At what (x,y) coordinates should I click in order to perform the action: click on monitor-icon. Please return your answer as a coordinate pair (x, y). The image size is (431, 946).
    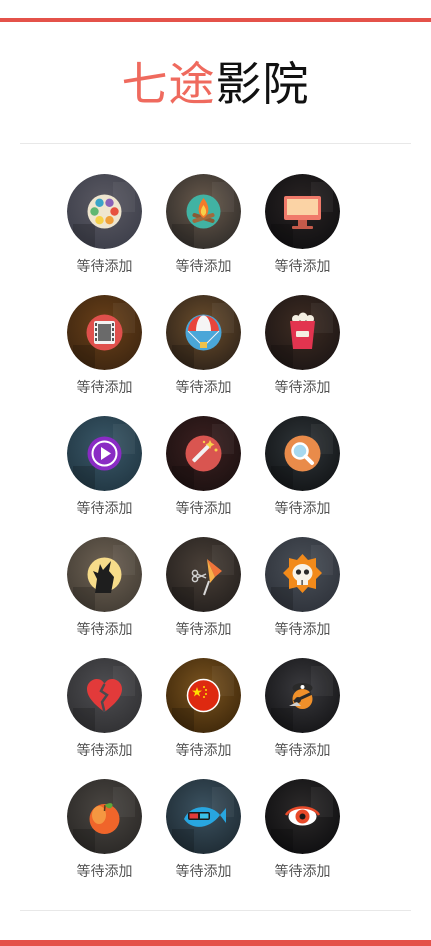
    Looking at the image, I should click on (302, 211).